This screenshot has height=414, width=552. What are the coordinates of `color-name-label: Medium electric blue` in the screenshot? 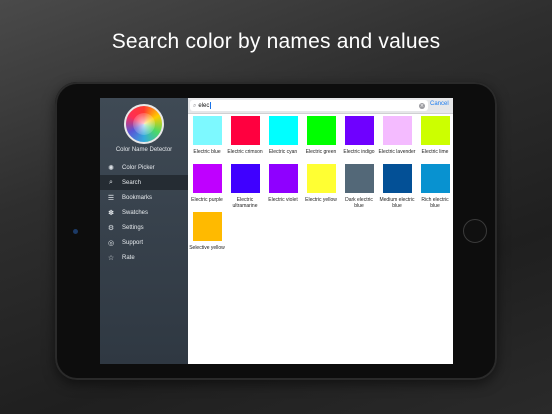 It's located at (397, 203).